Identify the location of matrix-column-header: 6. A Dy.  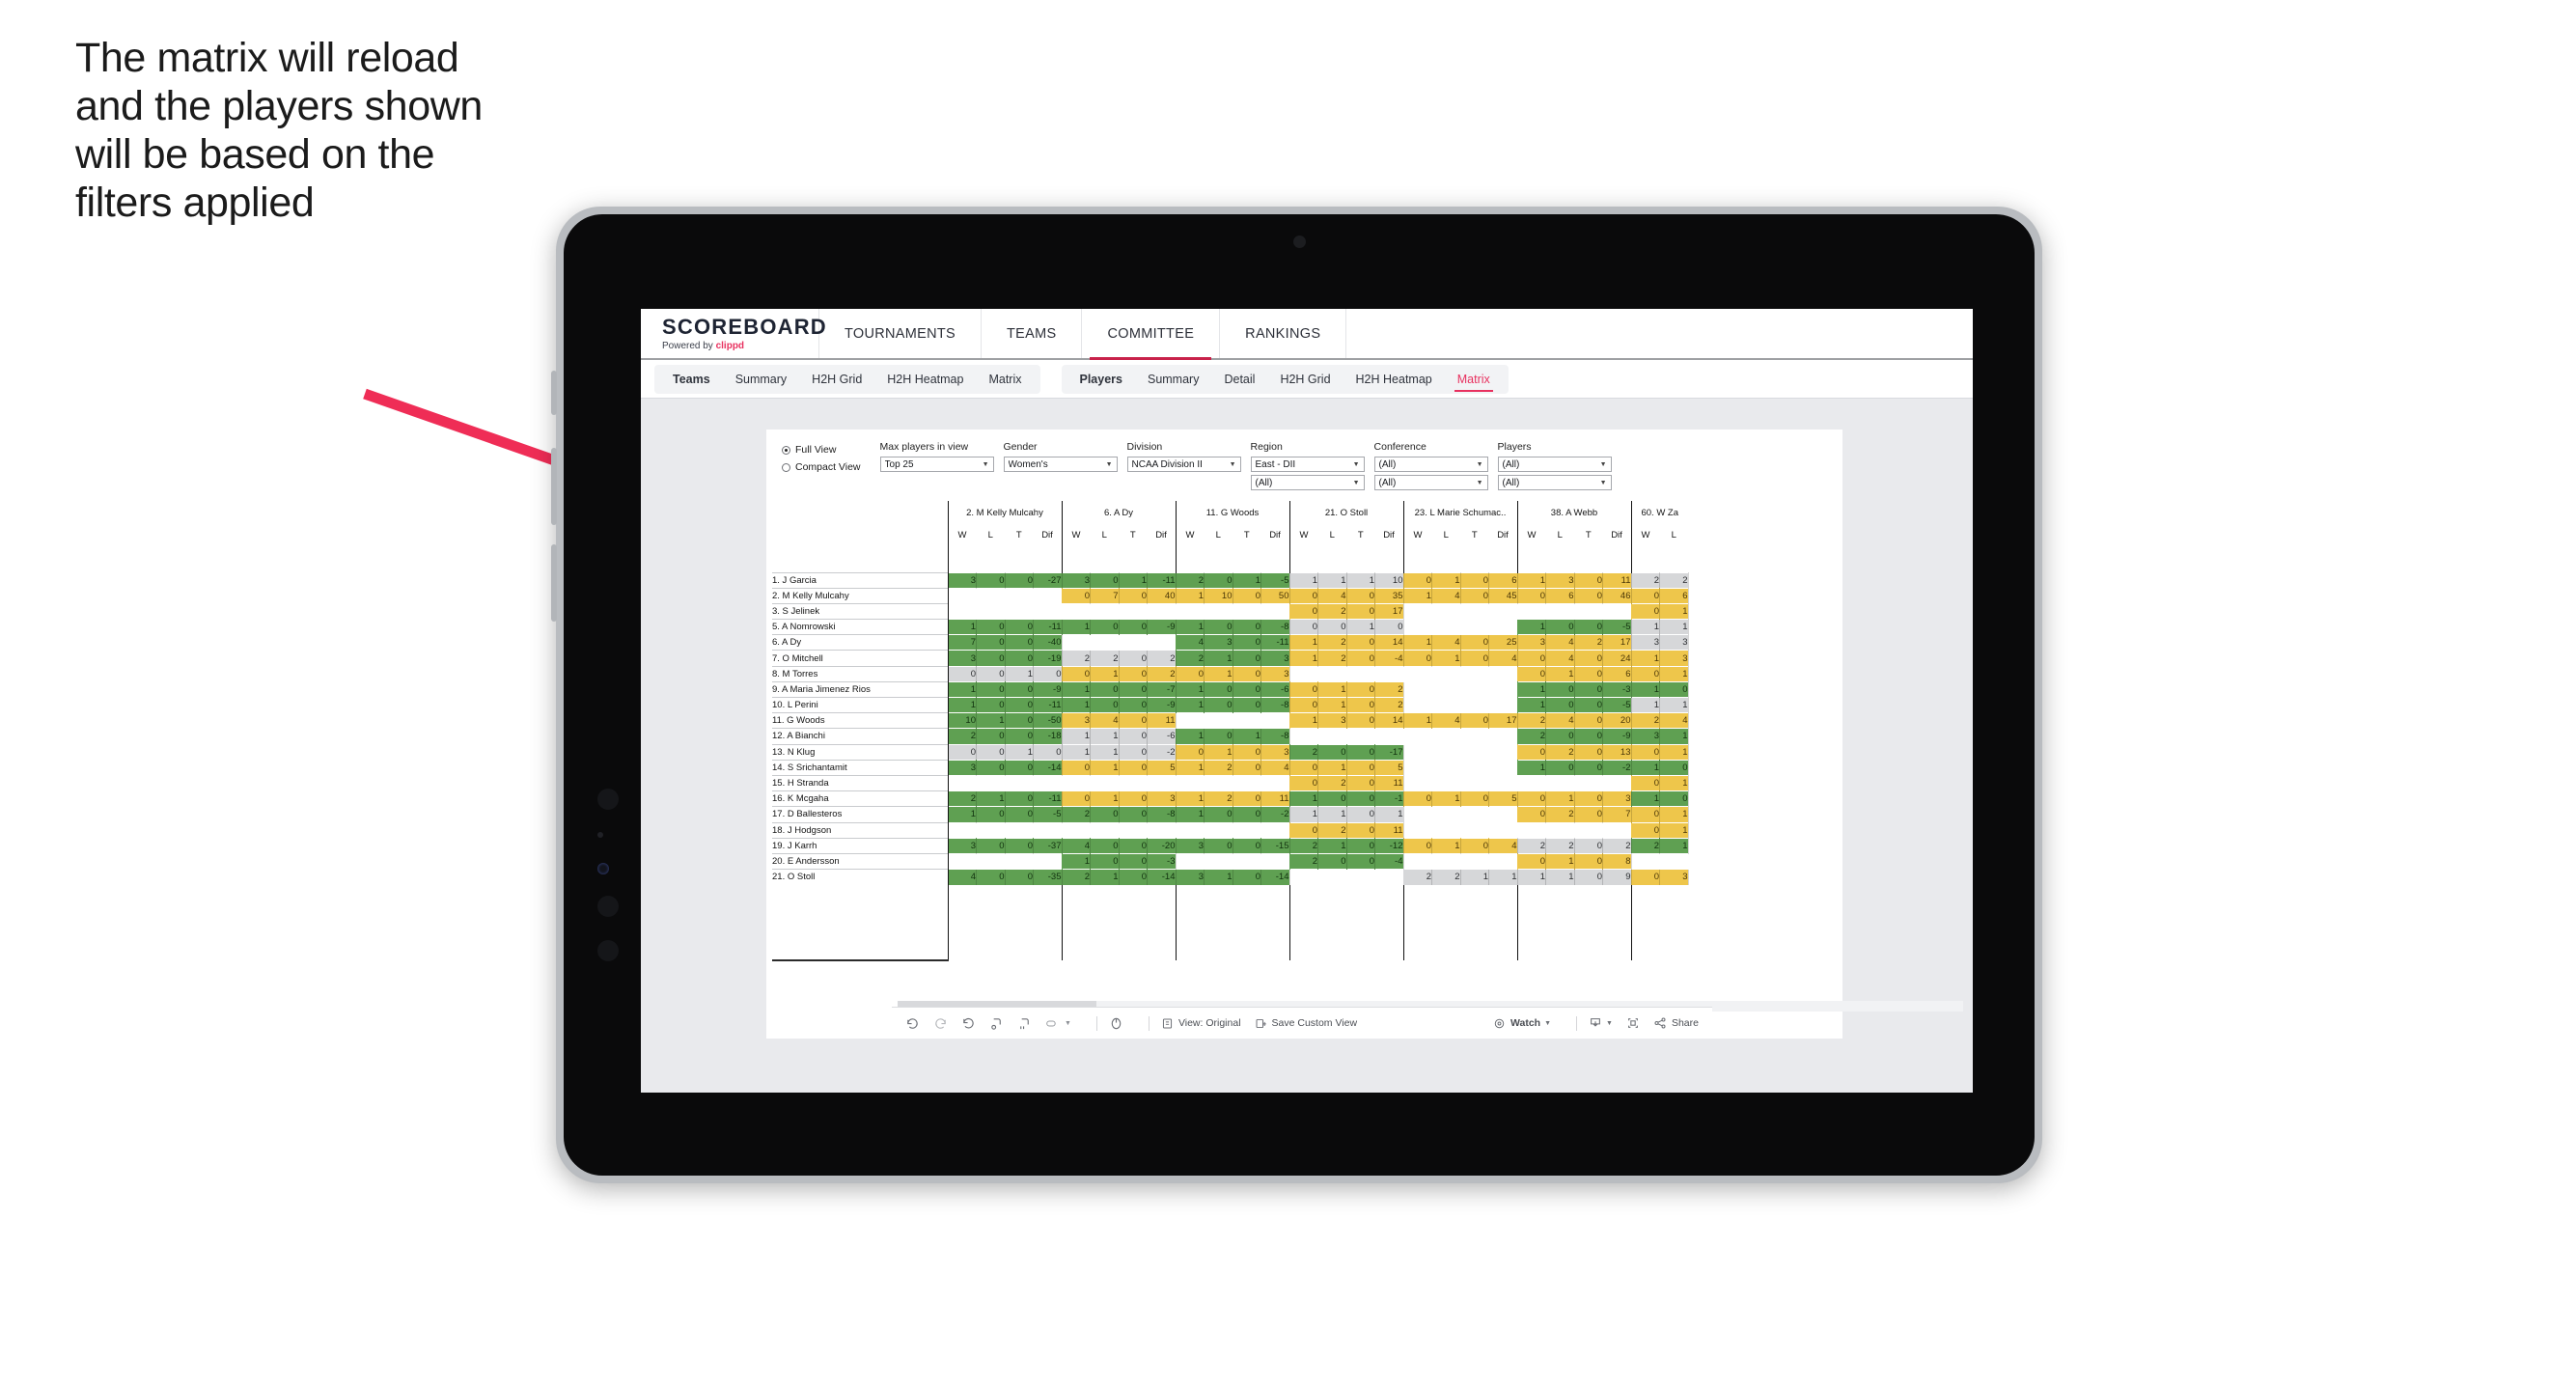
(1118, 512).